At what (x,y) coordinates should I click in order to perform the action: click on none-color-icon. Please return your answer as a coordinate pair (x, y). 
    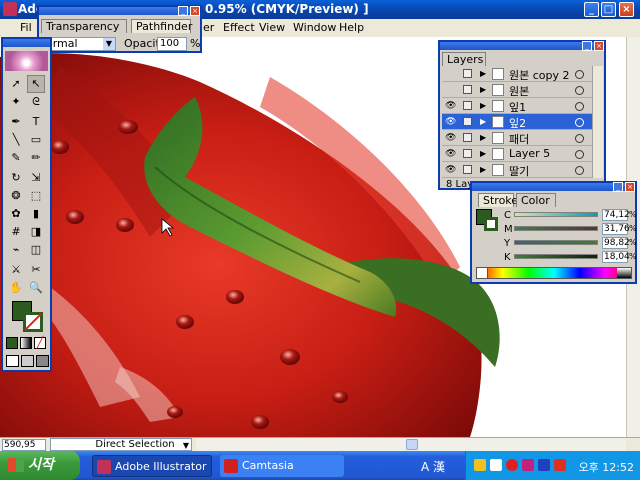
    Looking at the image, I should click on (482, 273).